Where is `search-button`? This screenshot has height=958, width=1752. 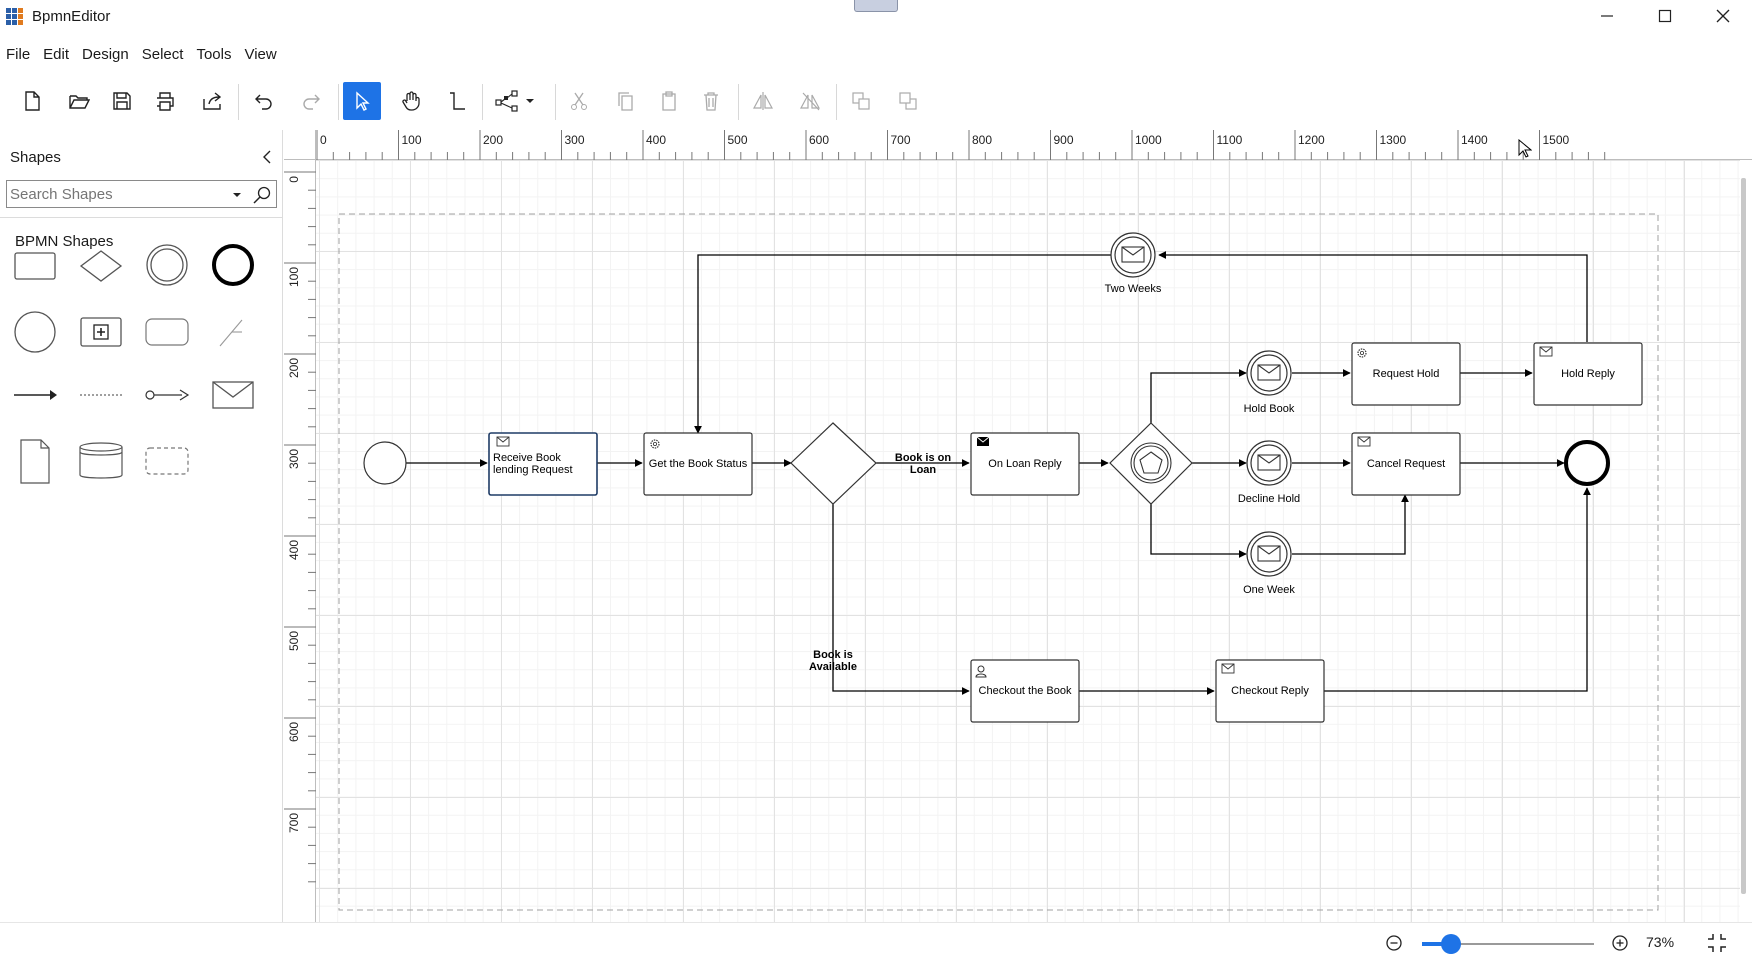 search-button is located at coordinates (262, 195).